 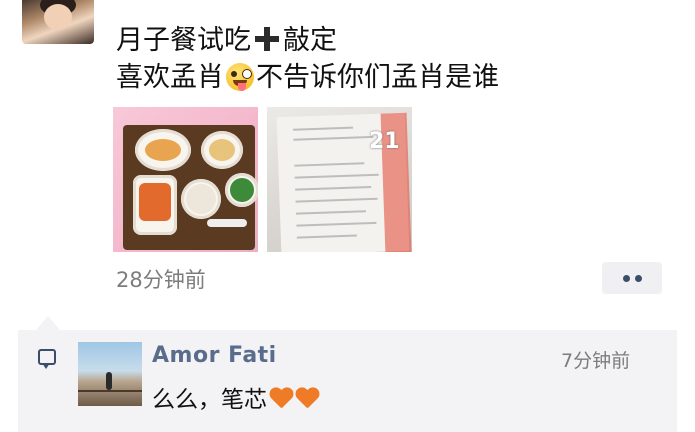 I want to click on post-text: 月子餐试吃 敲定 喜欢孟肖 不告诉你们孟肖是谁, so click(x=307, y=59).